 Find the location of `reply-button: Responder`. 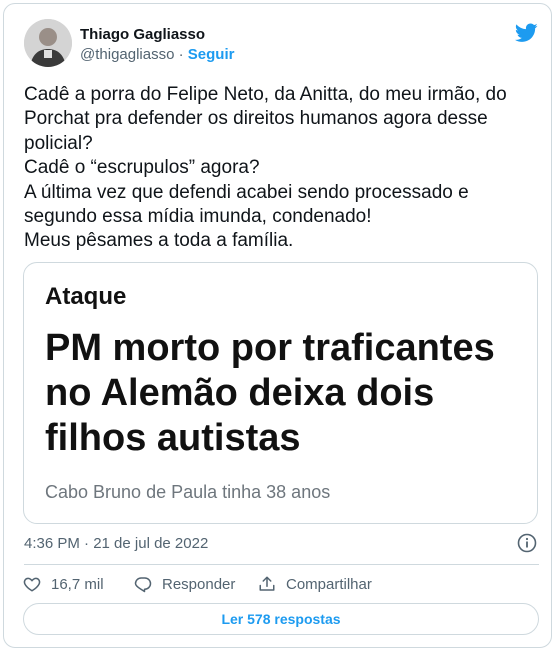

reply-button: Responder is located at coordinates (184, 584).